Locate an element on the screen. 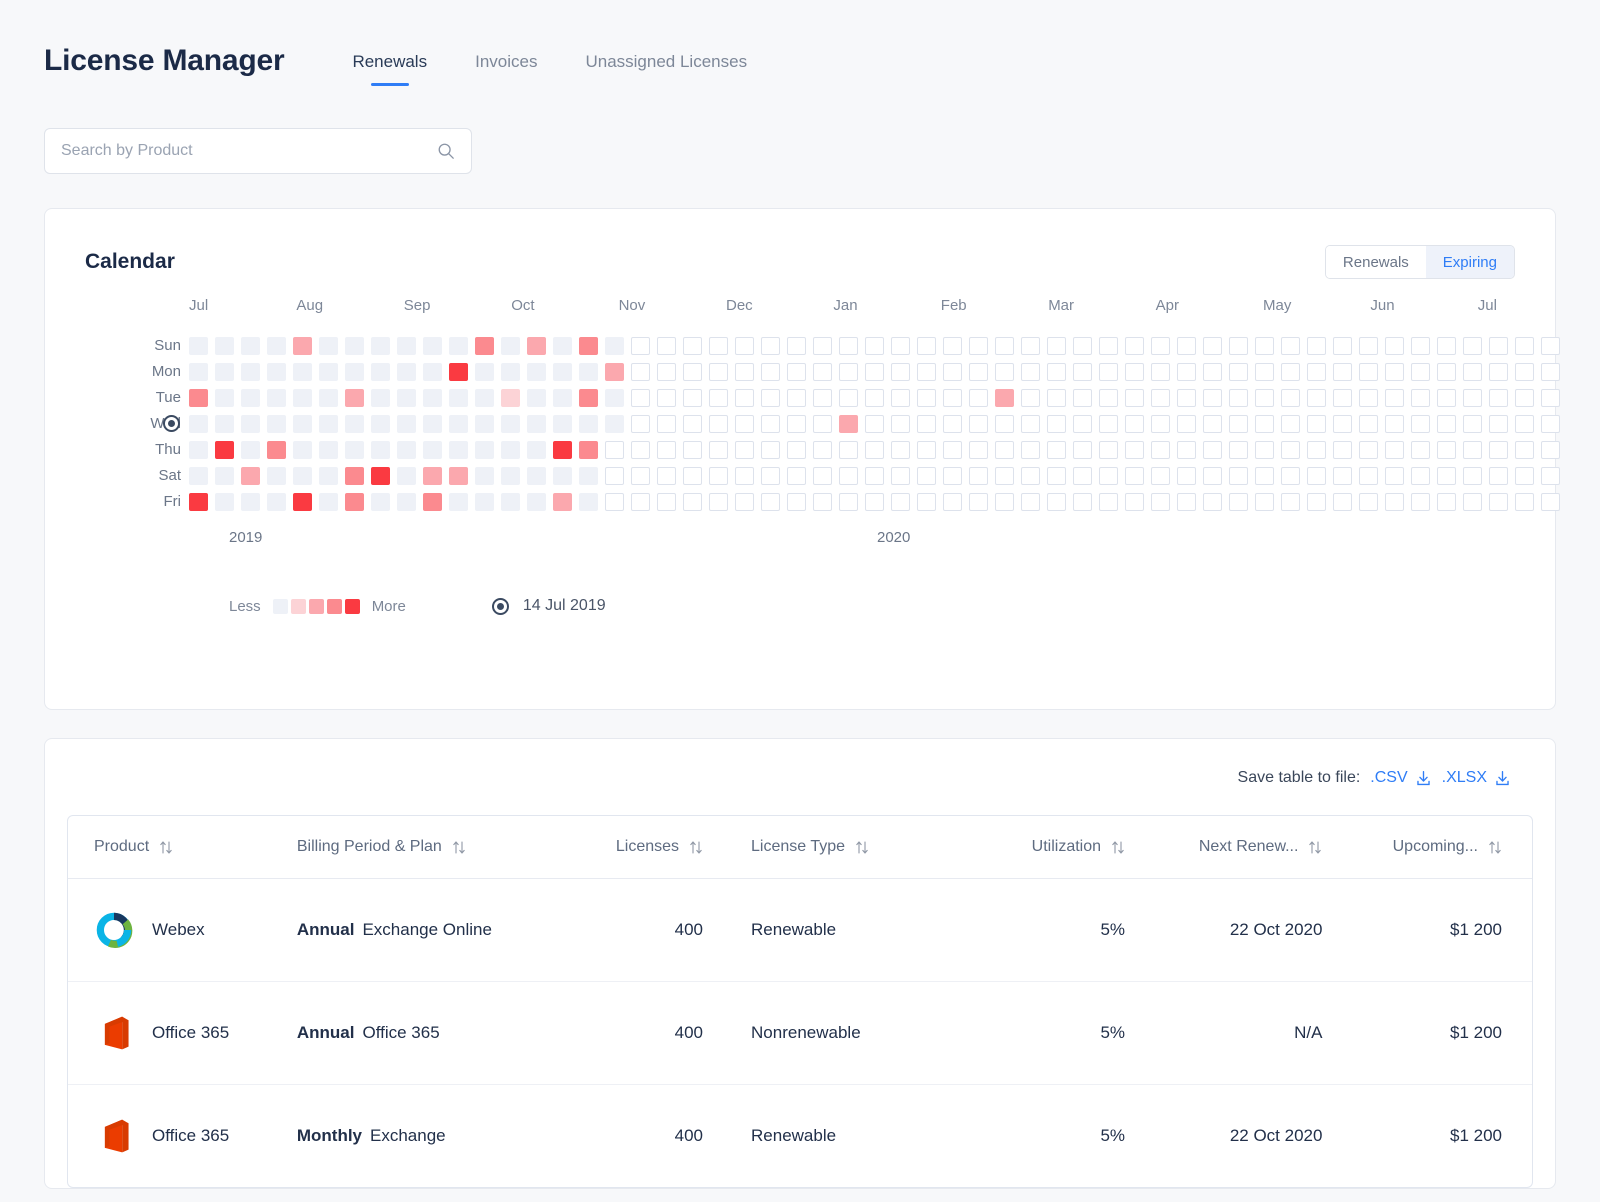 This screenshot has height=1202, width=1600. download-icon is located at coordinates (1502, 778).